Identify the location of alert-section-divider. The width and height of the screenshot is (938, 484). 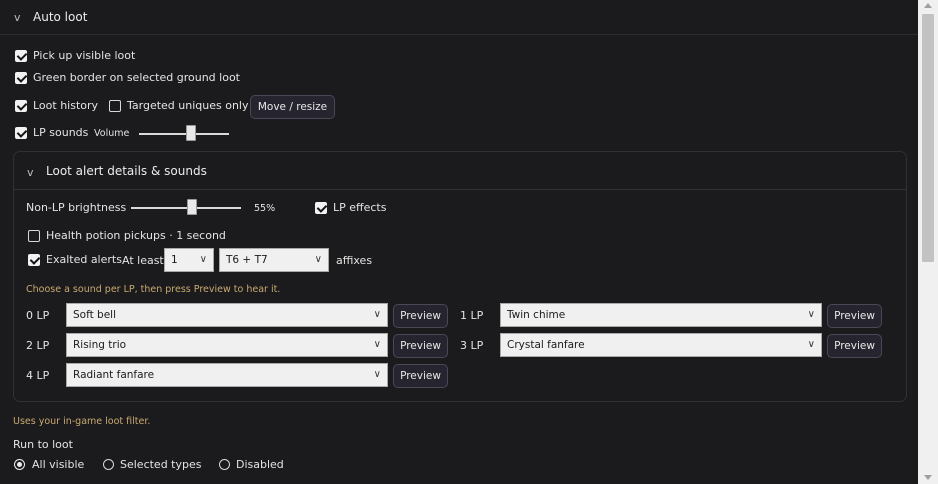
(460, 189).